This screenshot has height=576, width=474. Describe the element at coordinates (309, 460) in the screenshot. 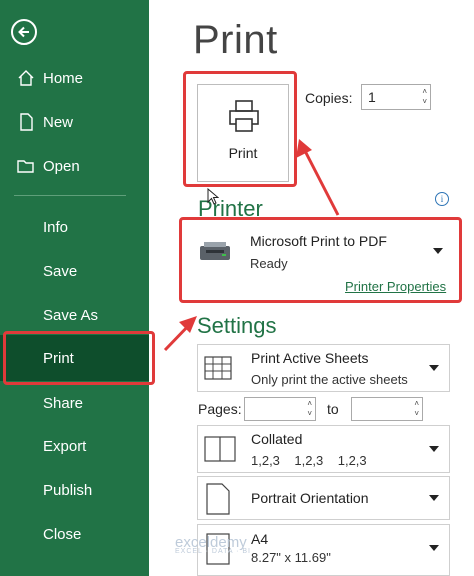

I see `collation-subtitle: 1,2,3 1,2,3 1,2,3` at that location.